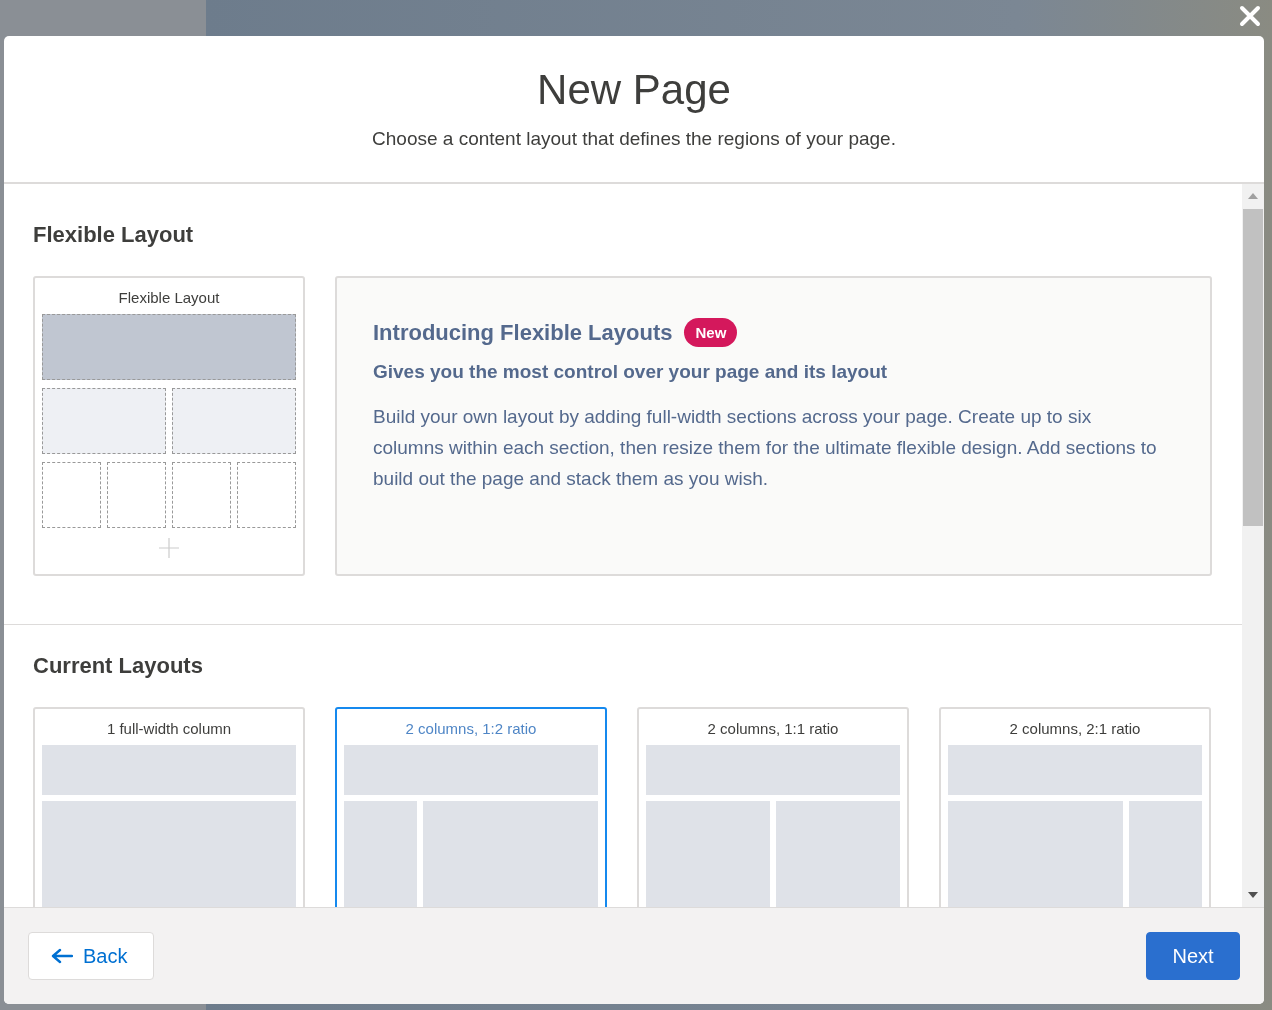  Describe the element at coordinates (169, 298) in the screenshot. I see `card-label: Flexible Layout` at that location.